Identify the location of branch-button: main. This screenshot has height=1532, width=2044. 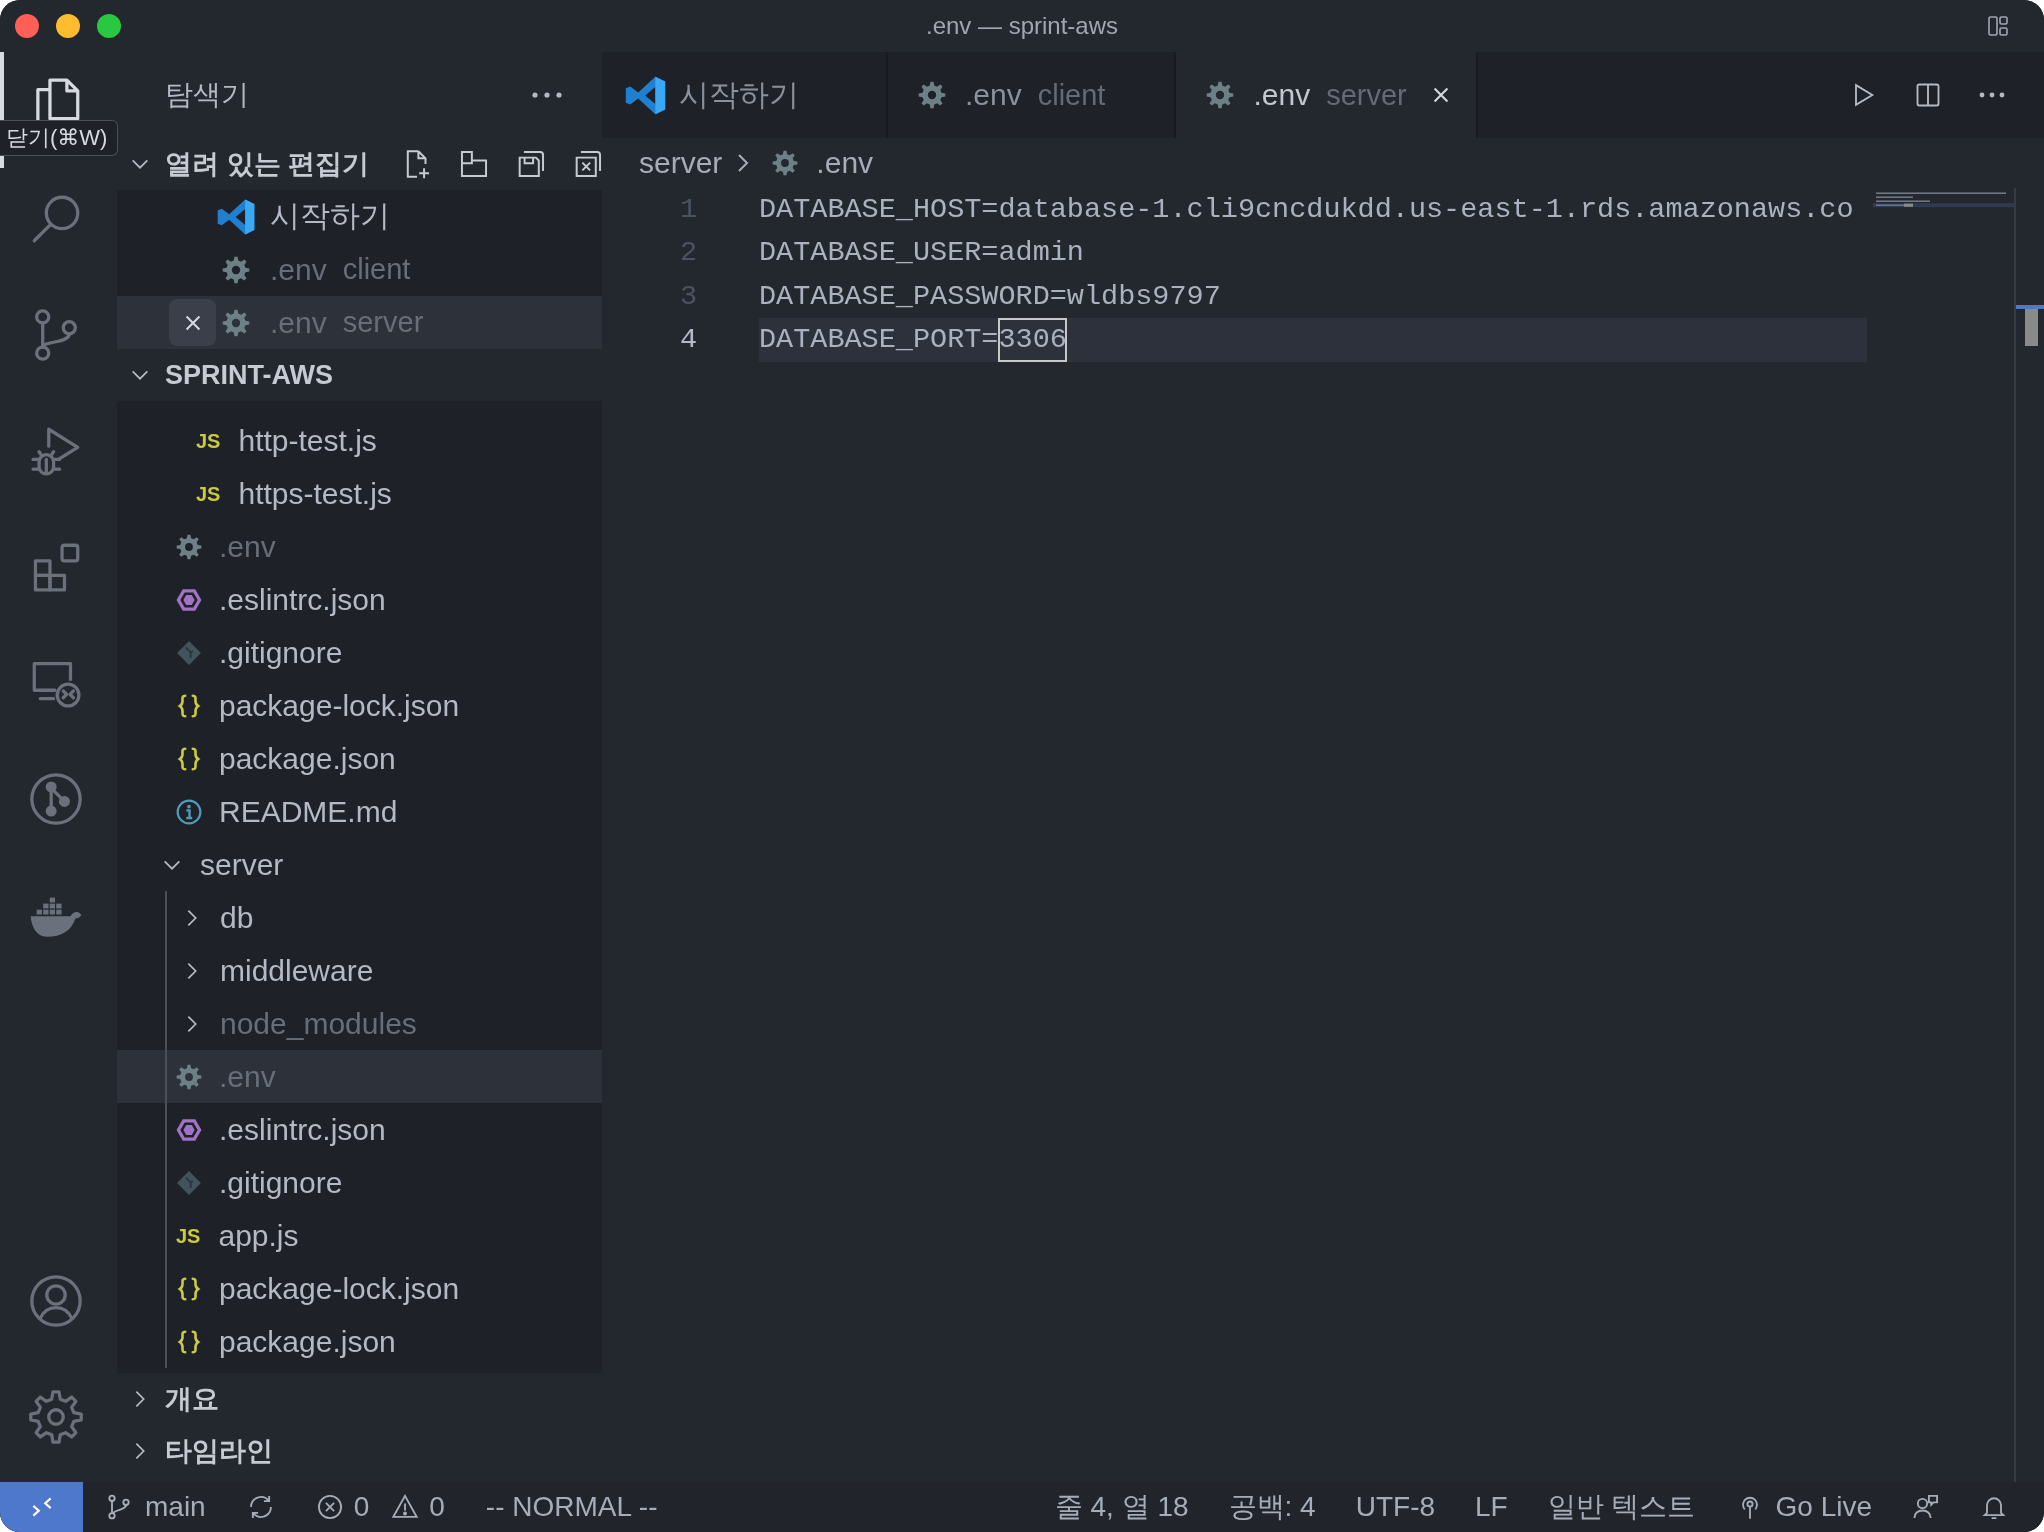
(155, 1507).